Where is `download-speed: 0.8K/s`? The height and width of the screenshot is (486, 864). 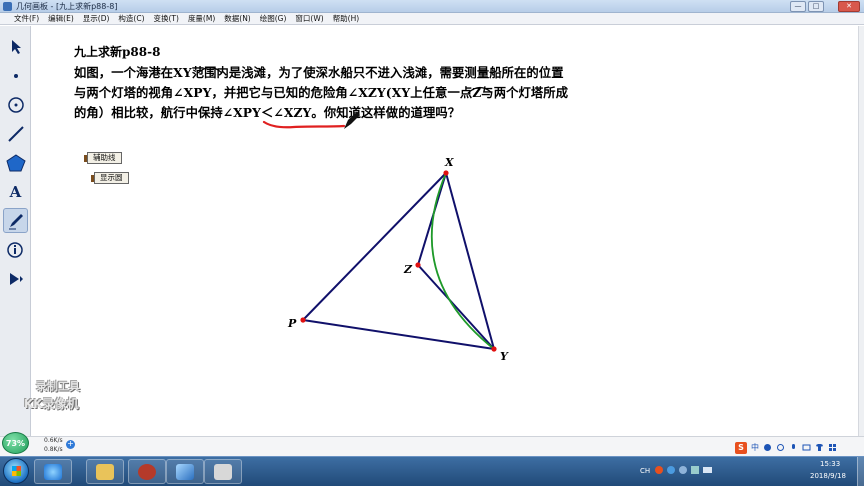 download-speed: 0.8K/s is located at coordinates (53, 449).